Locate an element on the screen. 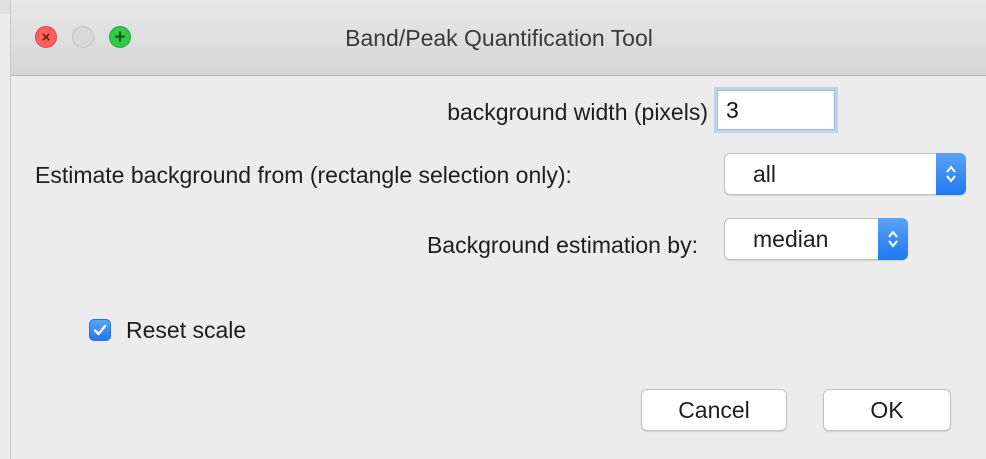 The image size is (986, 459). estimation-by-value: median is located at coordinates (791, 239).